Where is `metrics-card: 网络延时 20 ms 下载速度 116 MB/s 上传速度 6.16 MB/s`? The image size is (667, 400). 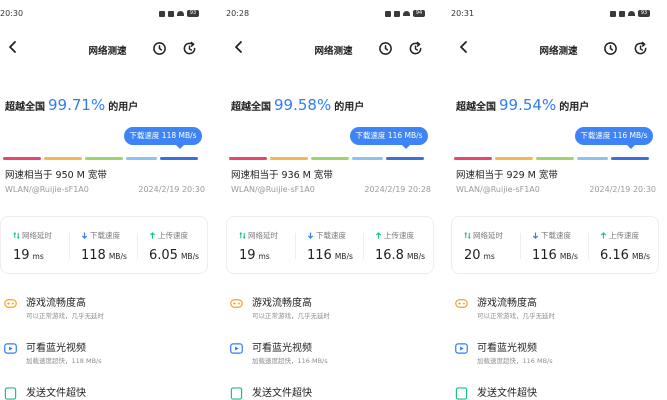
metrics-card: 网络延时 20 ms 下载速度 116 MB/s 上传速度 6.16 MB/s is located at coordinates (555, 245).